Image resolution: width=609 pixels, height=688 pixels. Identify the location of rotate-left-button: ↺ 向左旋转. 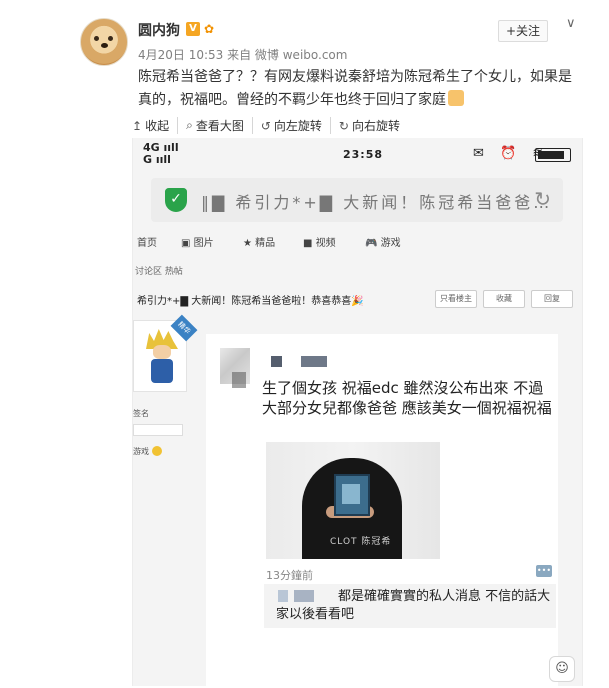
(292, 125).